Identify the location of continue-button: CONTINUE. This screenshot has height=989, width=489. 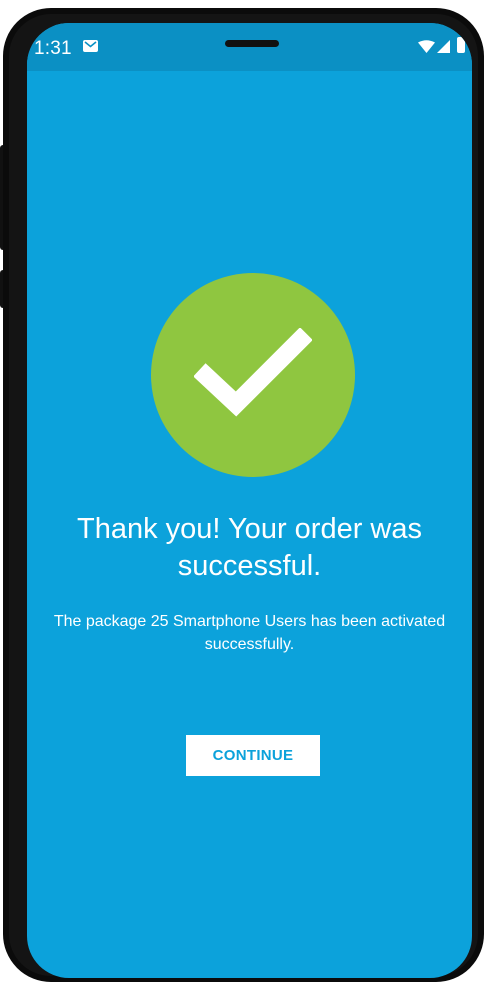
(253, 755).